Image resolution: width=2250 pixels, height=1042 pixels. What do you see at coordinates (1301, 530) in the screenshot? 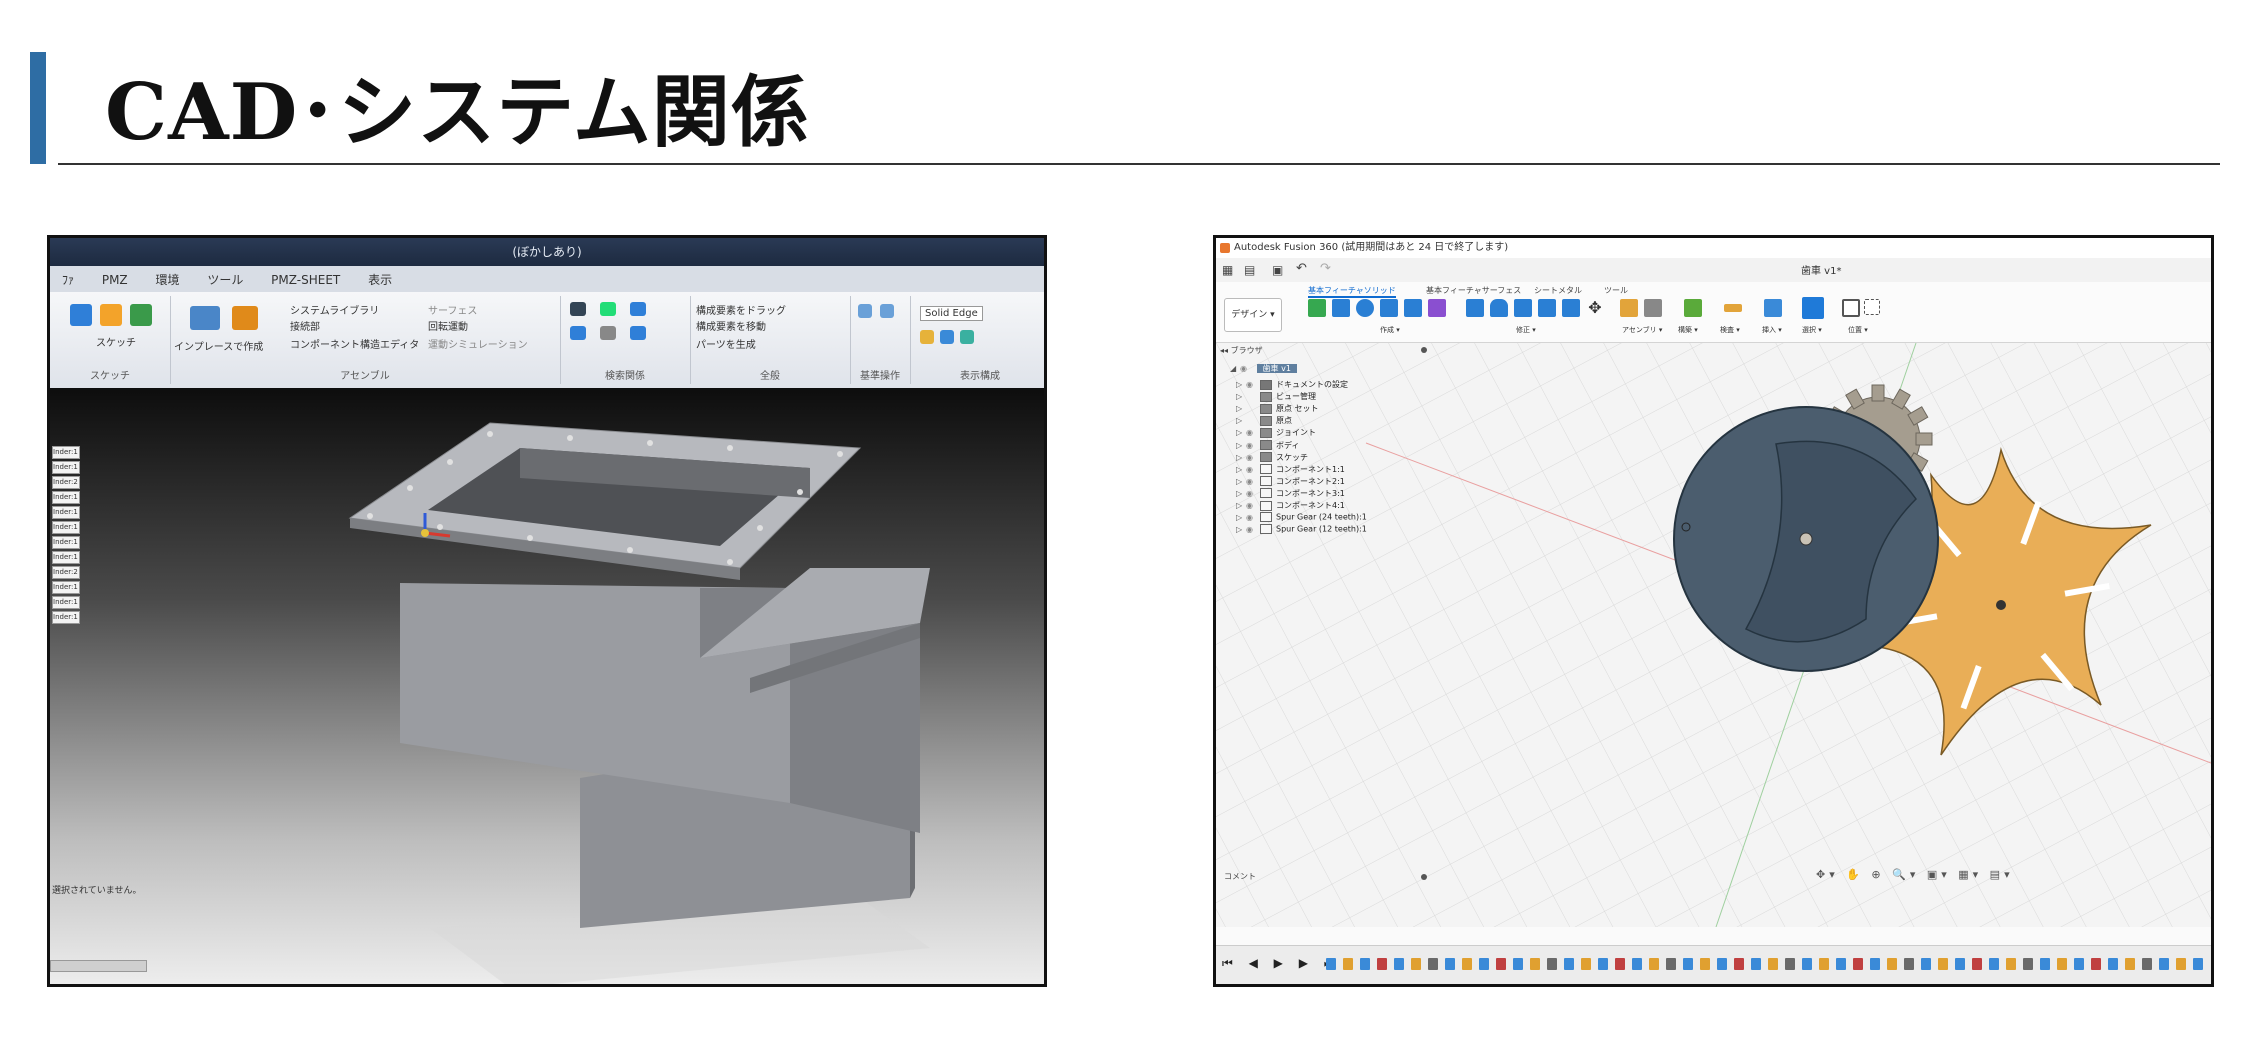
I see `browser-item: ▷ ◉ Spur Gear (12 teeth):1` at bounding box center [1301, 530].